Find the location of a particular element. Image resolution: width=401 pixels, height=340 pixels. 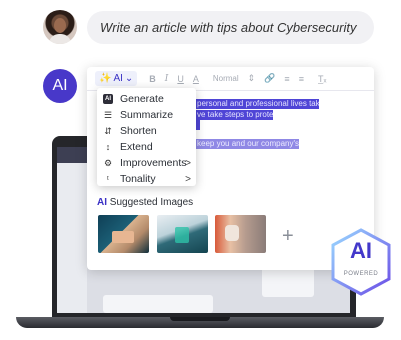

chevron-updown-icon: ⇕ is located at coordinates (252, 78).